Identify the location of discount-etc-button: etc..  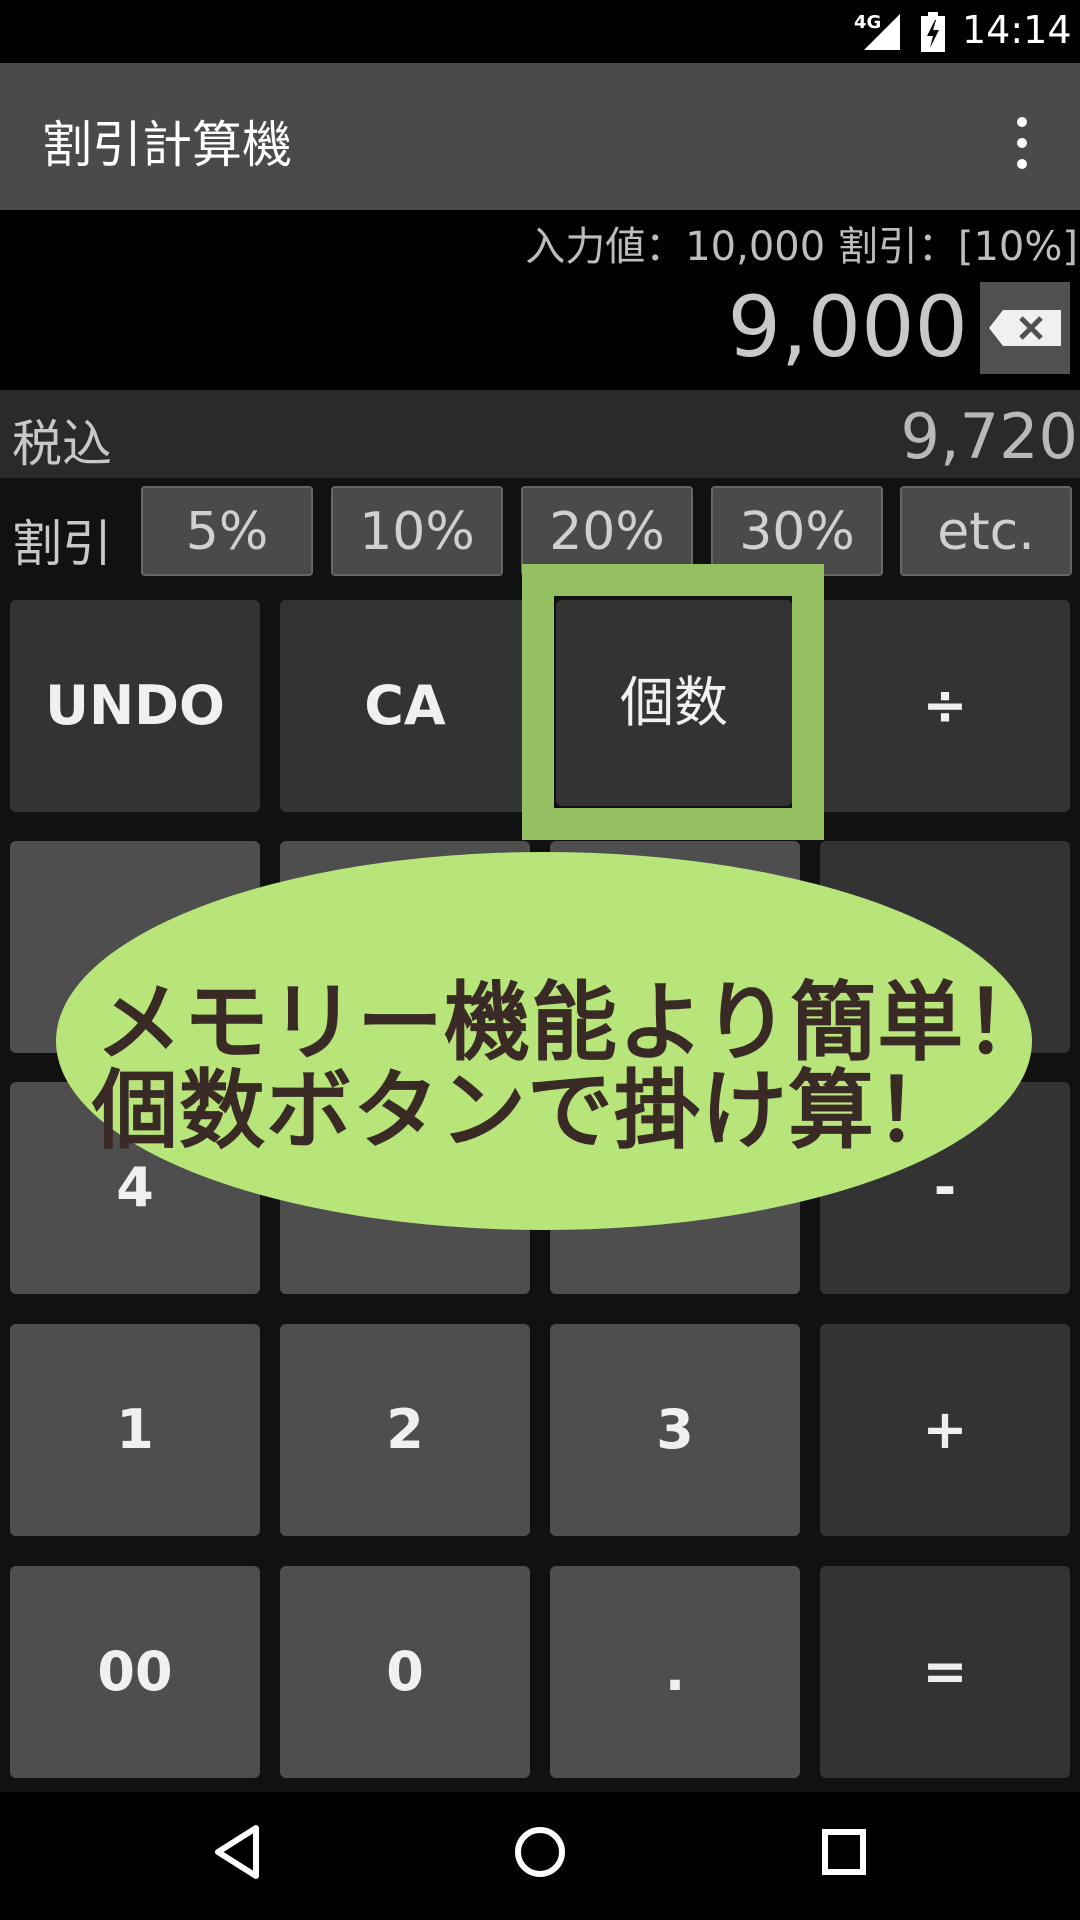
(986, 531).